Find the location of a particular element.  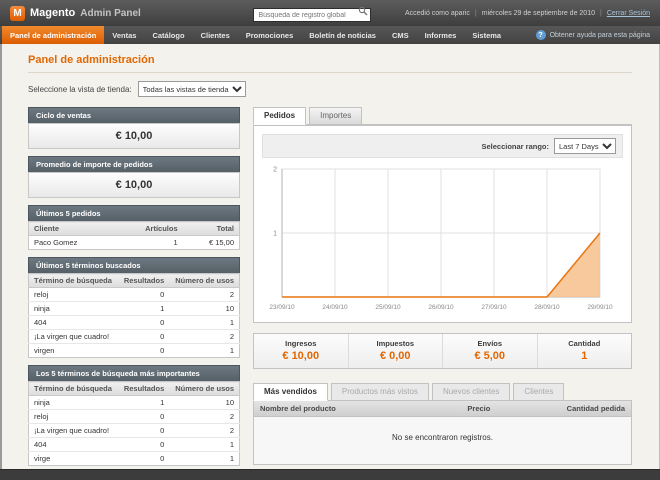

average-orders-panel: Promedio de importe de pedidos € 10,00 is located at coordinates (134, 177).